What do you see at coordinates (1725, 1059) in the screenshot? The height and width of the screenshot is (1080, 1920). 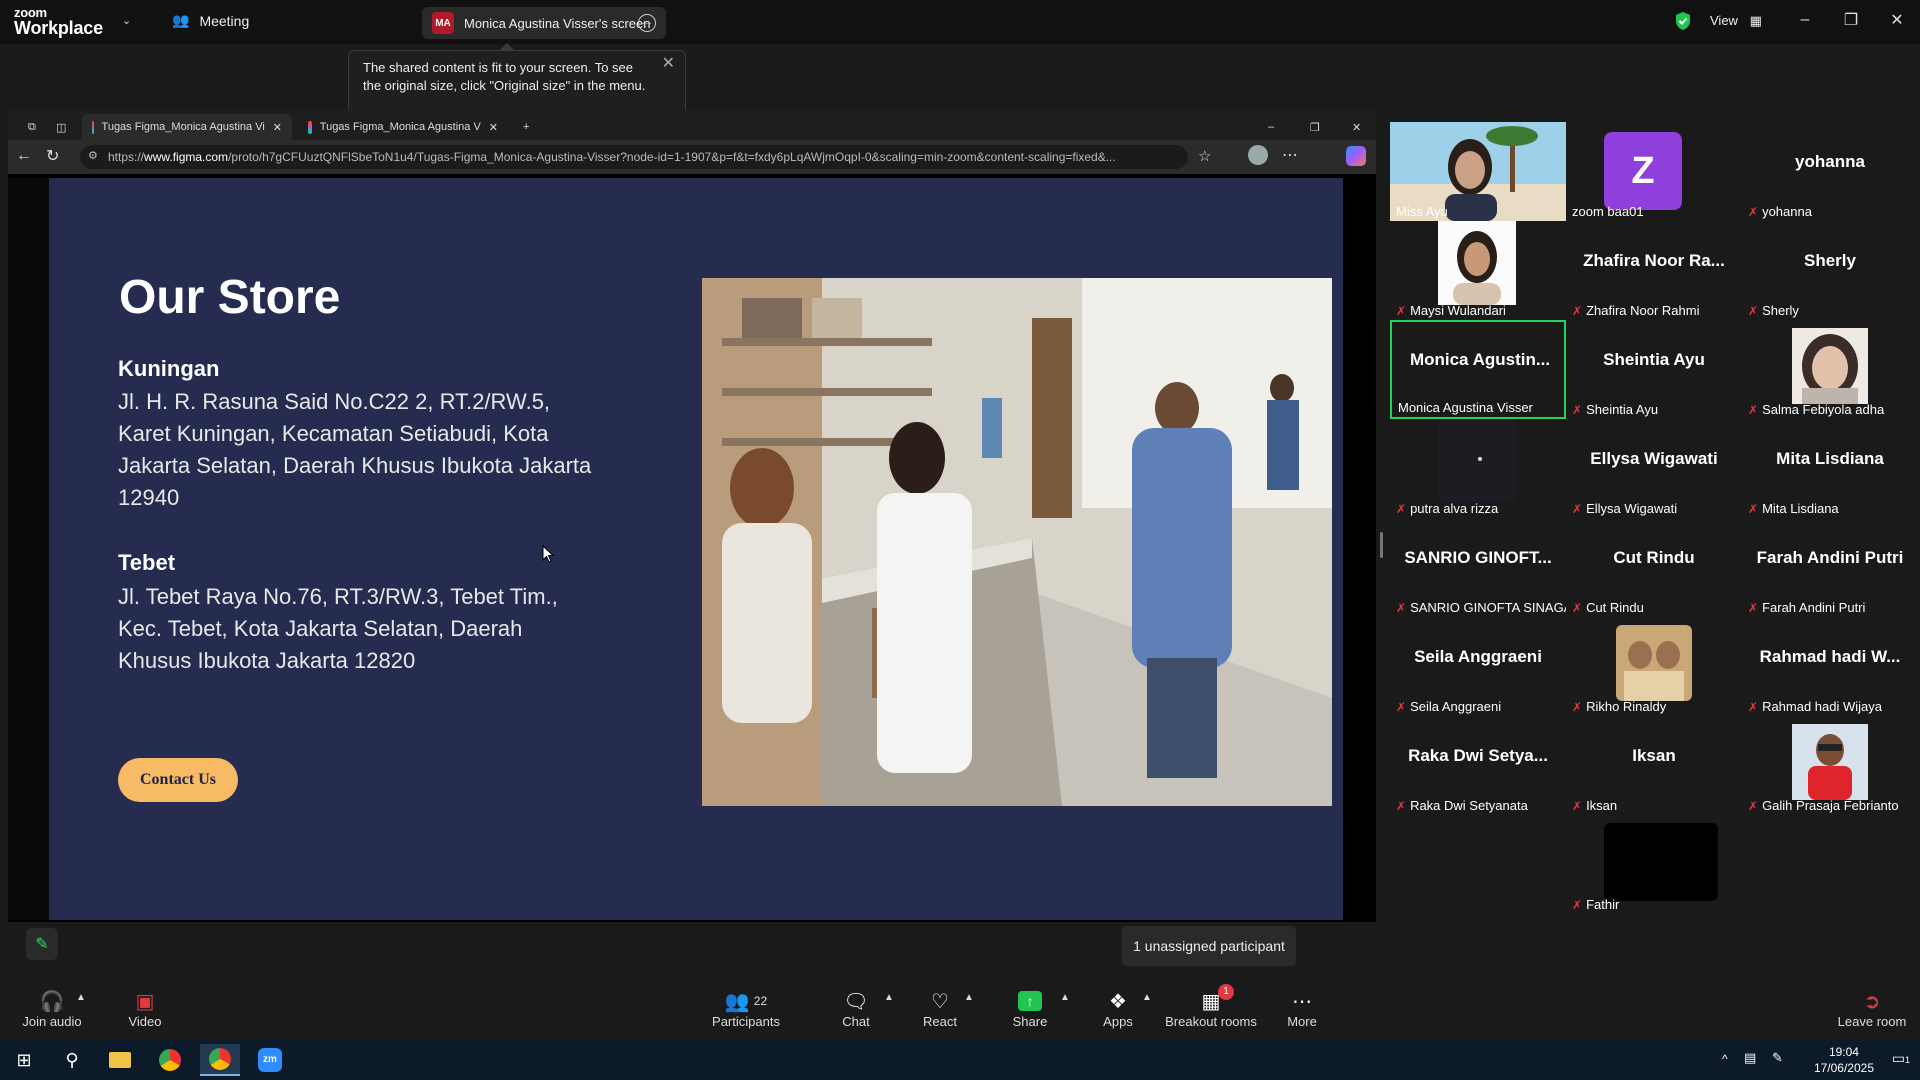 I see `tray-overflow-icon: ^` at bounding box center [1725, 1059].